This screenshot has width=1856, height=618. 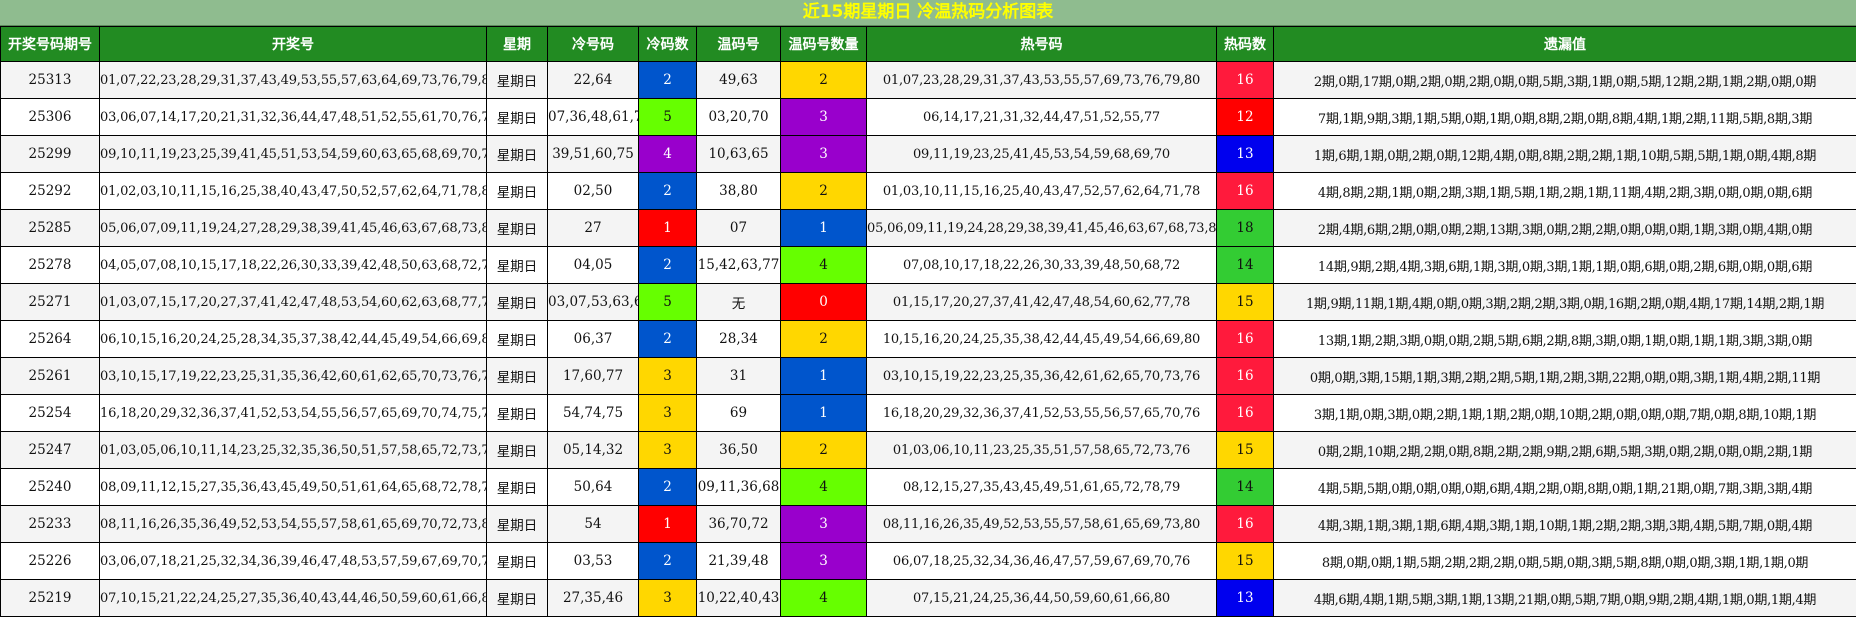 I want to click on cell-warm: 07, so click(x=738, y=228).